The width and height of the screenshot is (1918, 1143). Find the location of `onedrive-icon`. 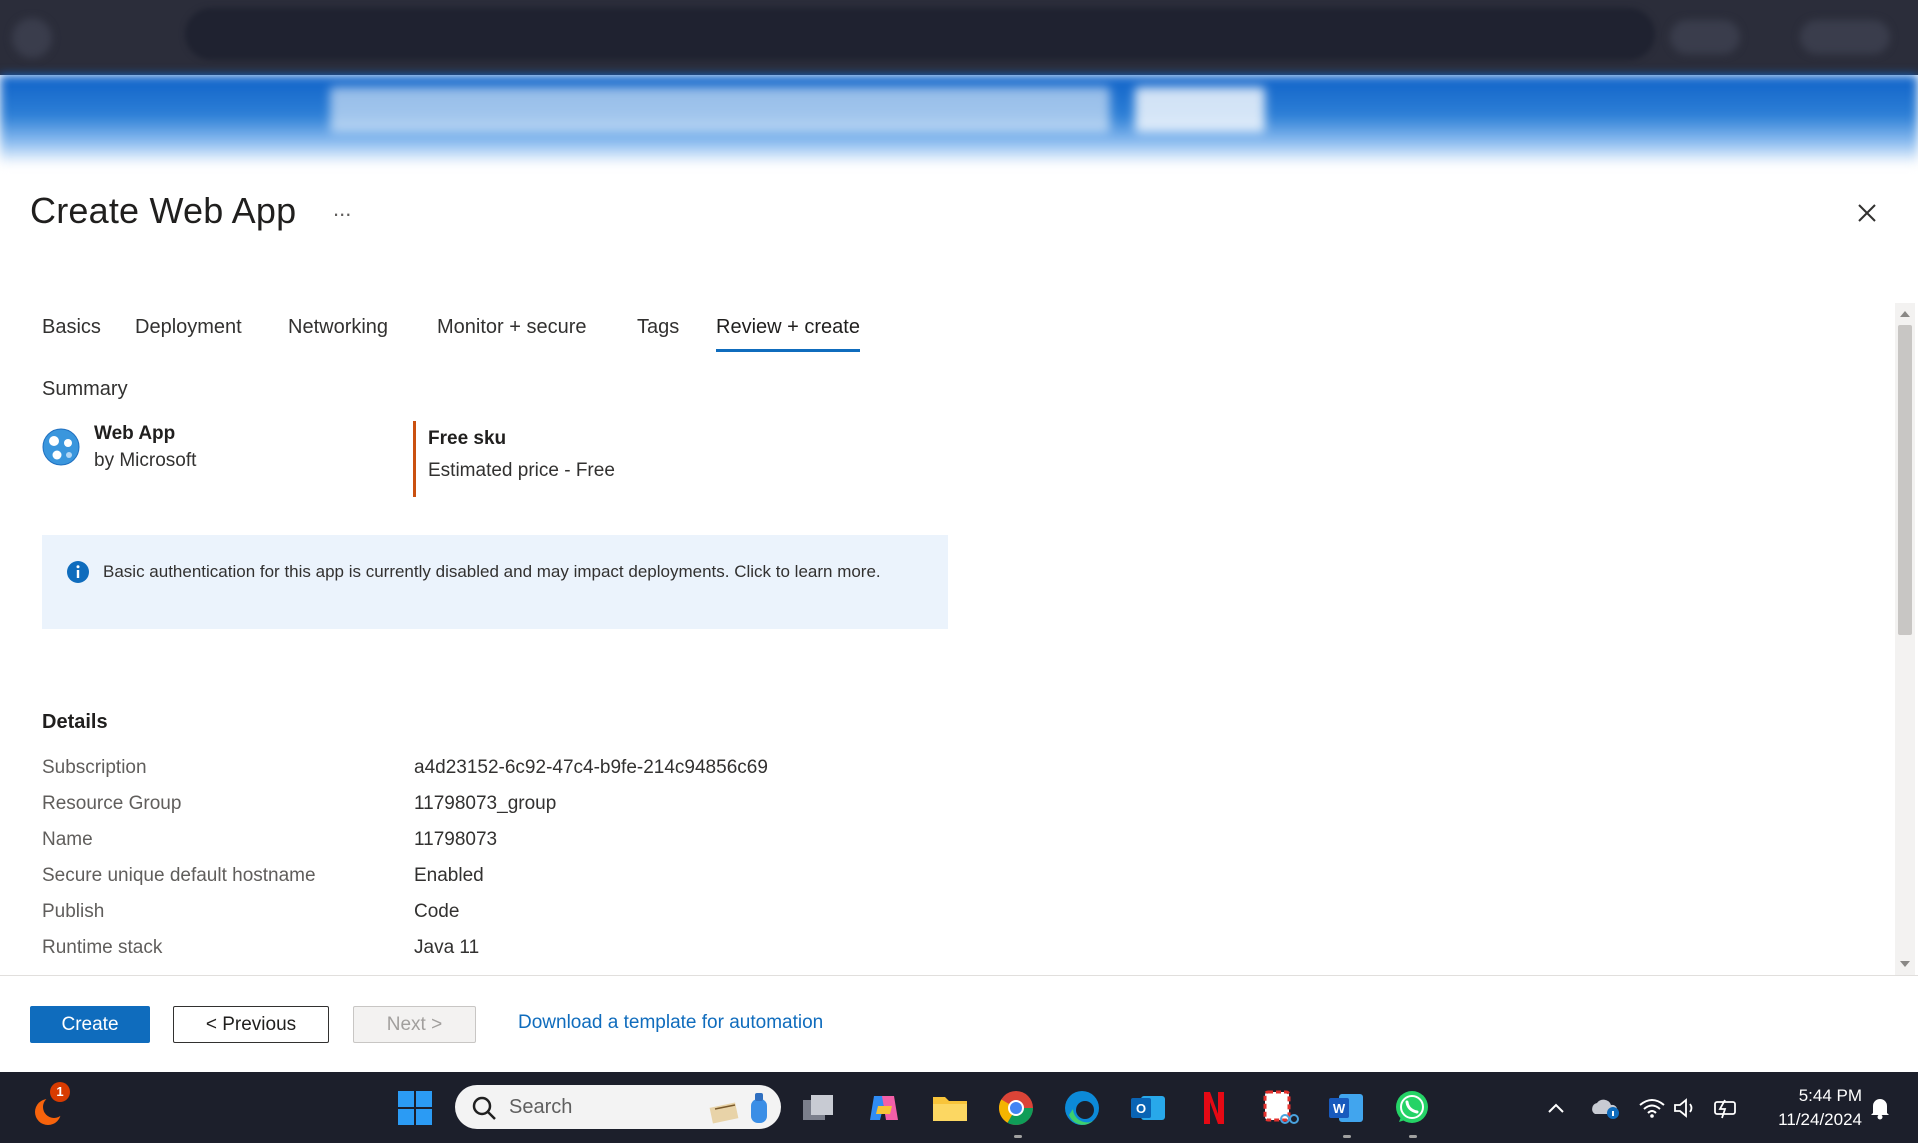

onedrive-icon is located at coordinates (1605, 1108).